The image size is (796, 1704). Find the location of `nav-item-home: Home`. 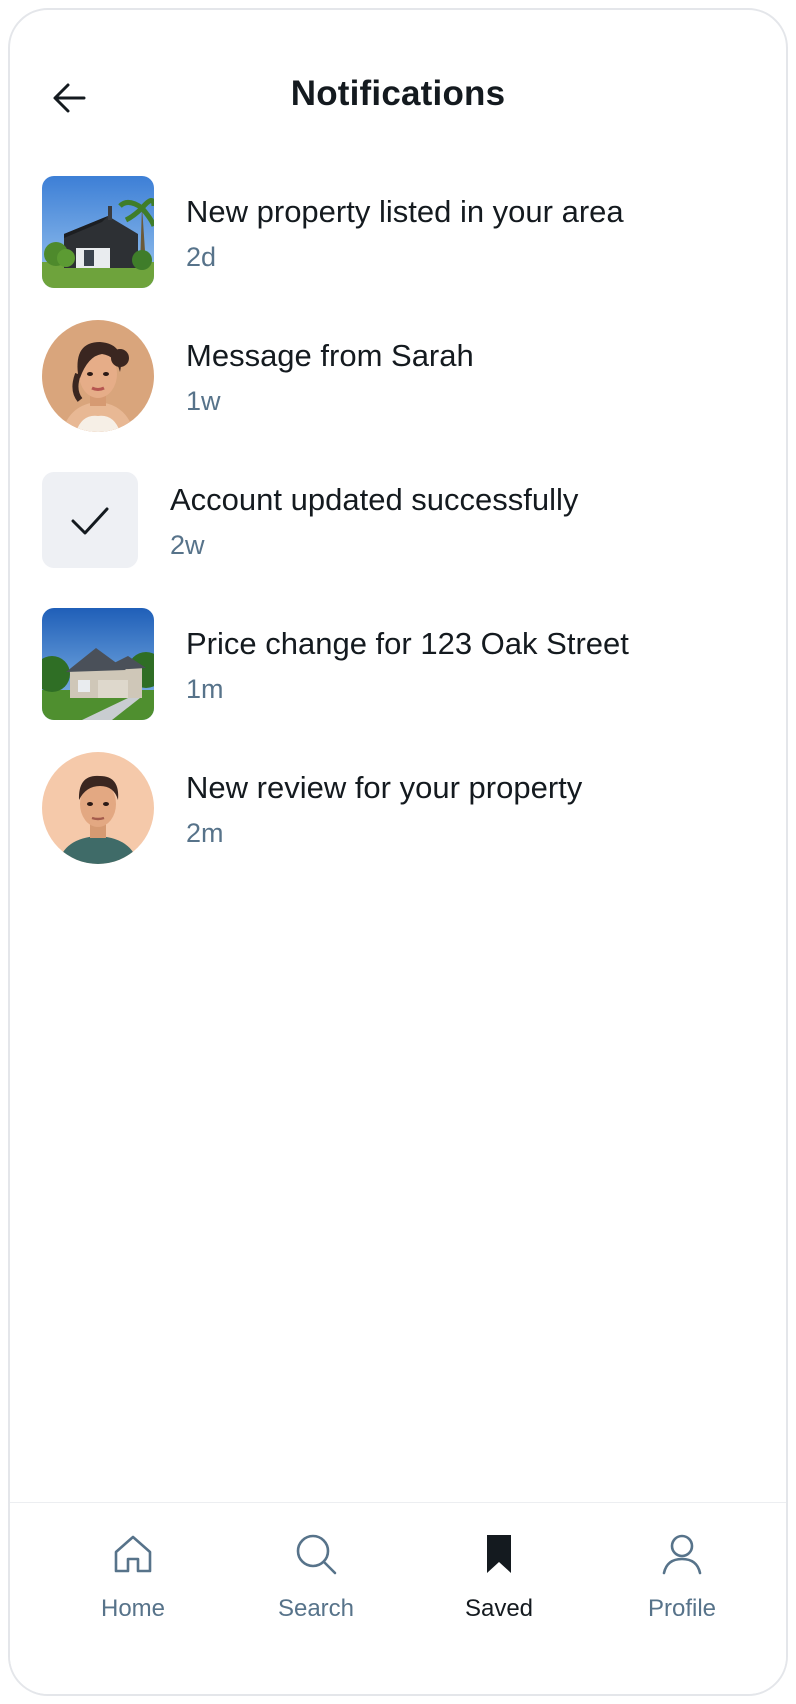

nav-item-home: Home is located at coordinates (133, 1588).